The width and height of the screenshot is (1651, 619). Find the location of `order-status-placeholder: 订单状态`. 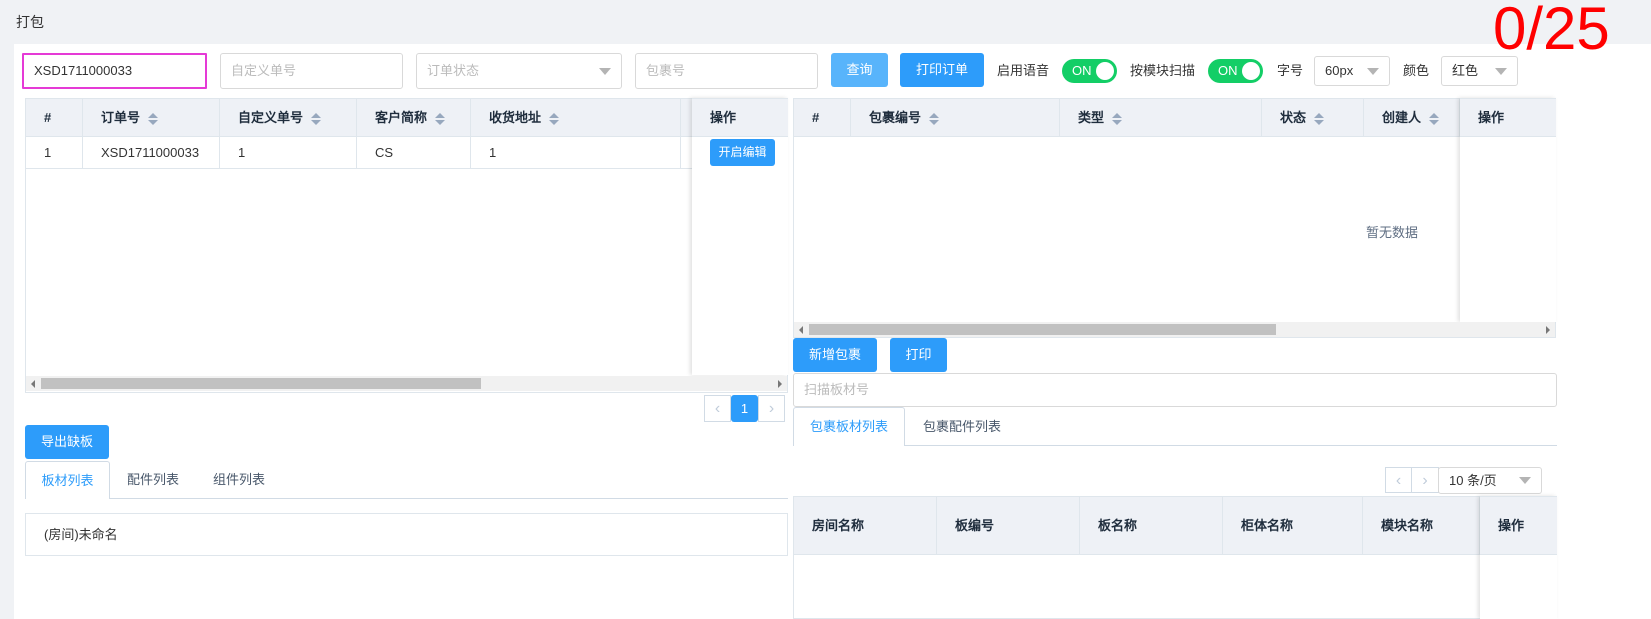

order-status-placeholder: 订单状态 is located at coordinates (453, 70).